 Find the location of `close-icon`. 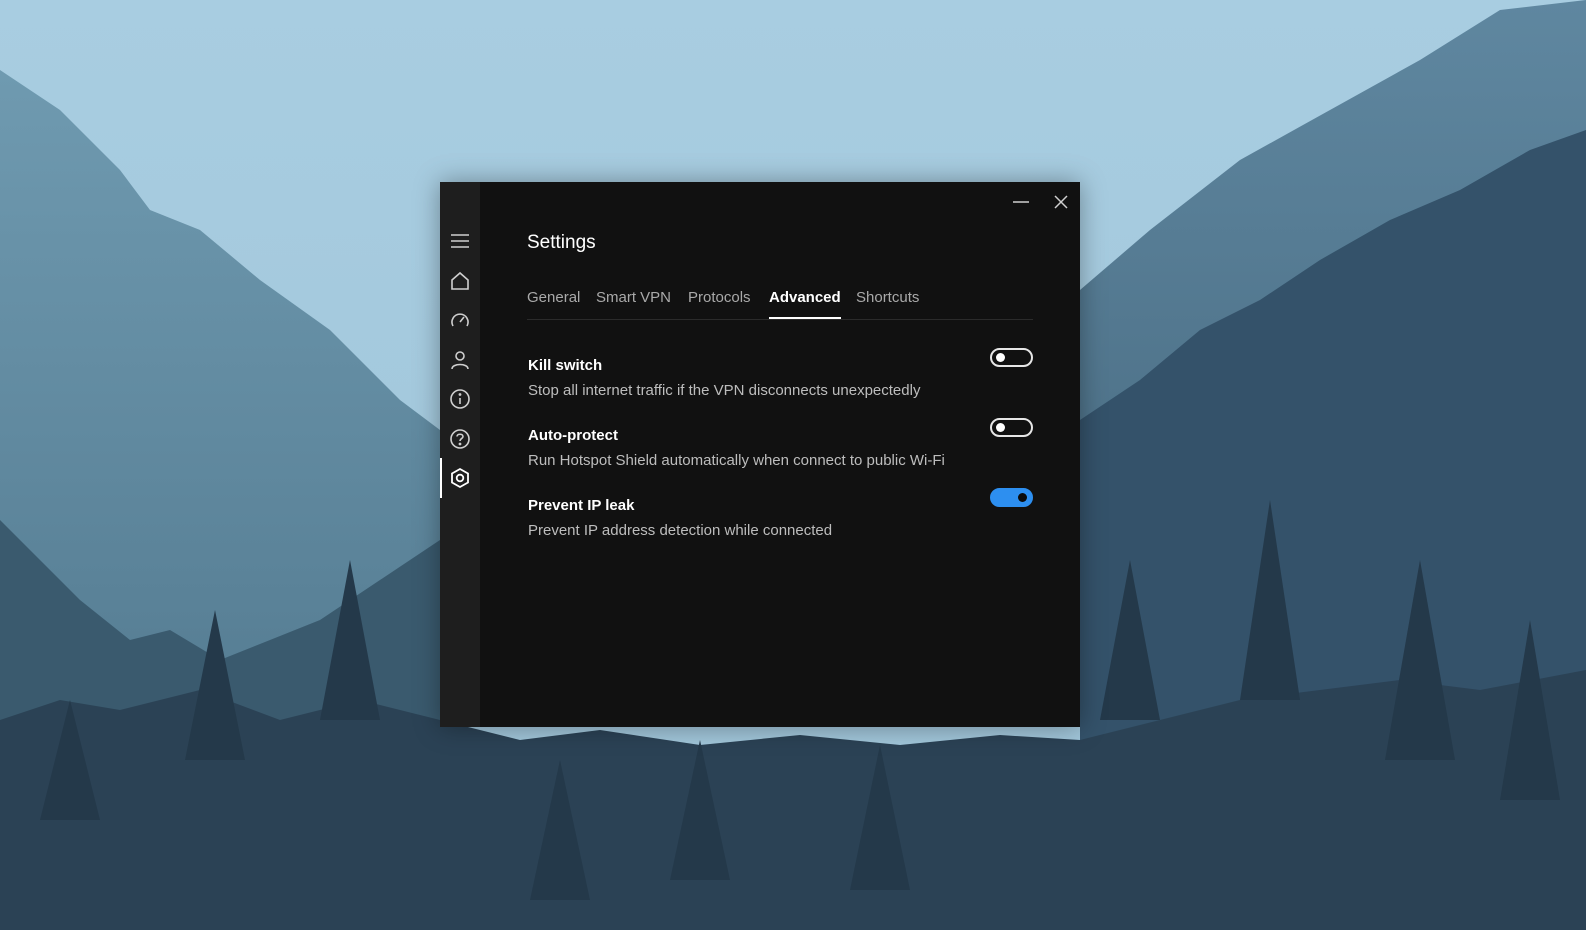

close-icon is located at coordinates (1061, 202).